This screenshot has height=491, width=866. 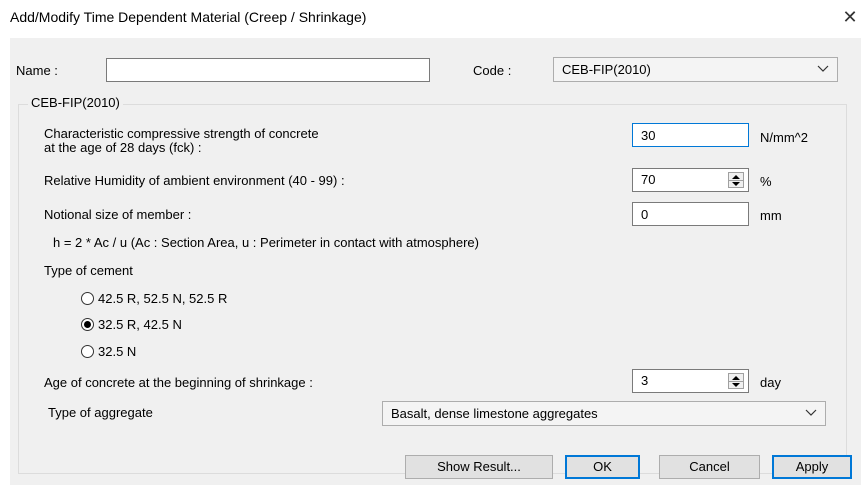 What do you see at coordinates (604, 413) in the screenshot?
I see `aggregate-select: Basalt, dense limestone aggregates` at bounding box center [604, 413].